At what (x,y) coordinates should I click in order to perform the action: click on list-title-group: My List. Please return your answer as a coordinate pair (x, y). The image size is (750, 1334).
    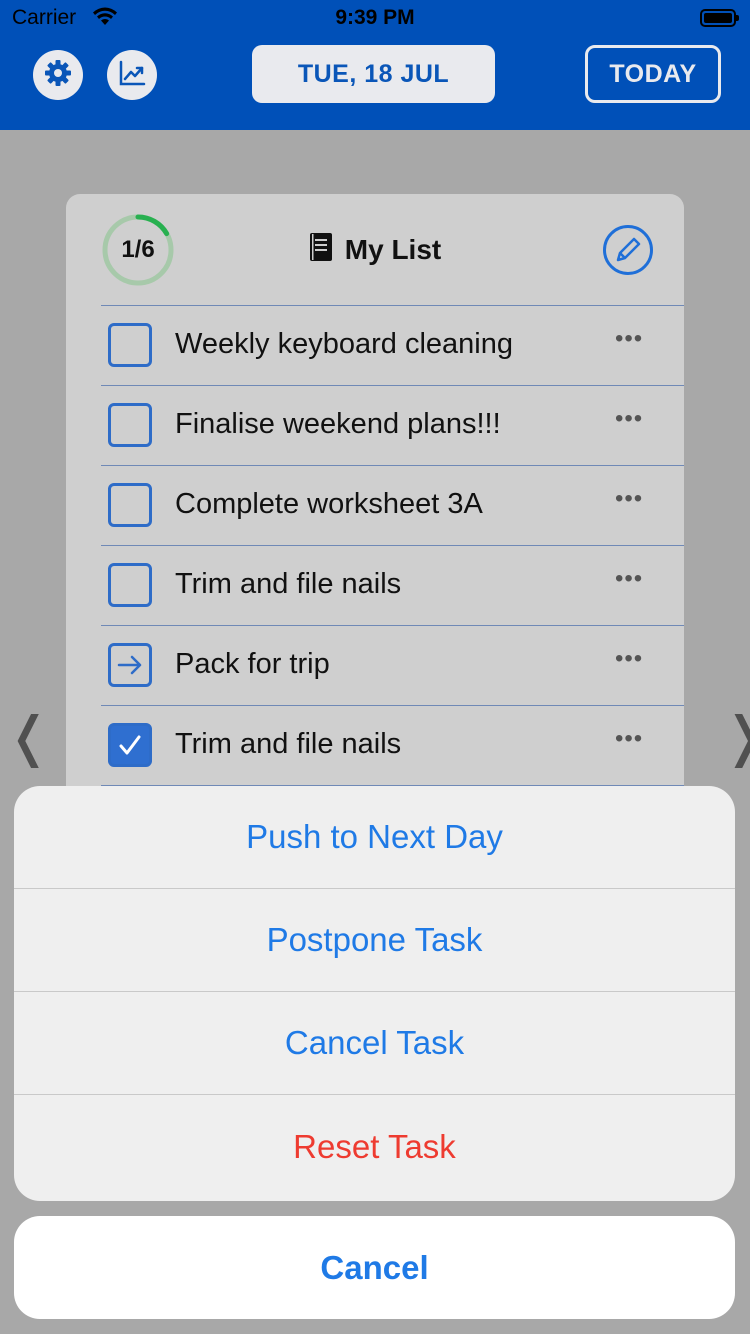
    Looking at the image, I should click on (375, 249).